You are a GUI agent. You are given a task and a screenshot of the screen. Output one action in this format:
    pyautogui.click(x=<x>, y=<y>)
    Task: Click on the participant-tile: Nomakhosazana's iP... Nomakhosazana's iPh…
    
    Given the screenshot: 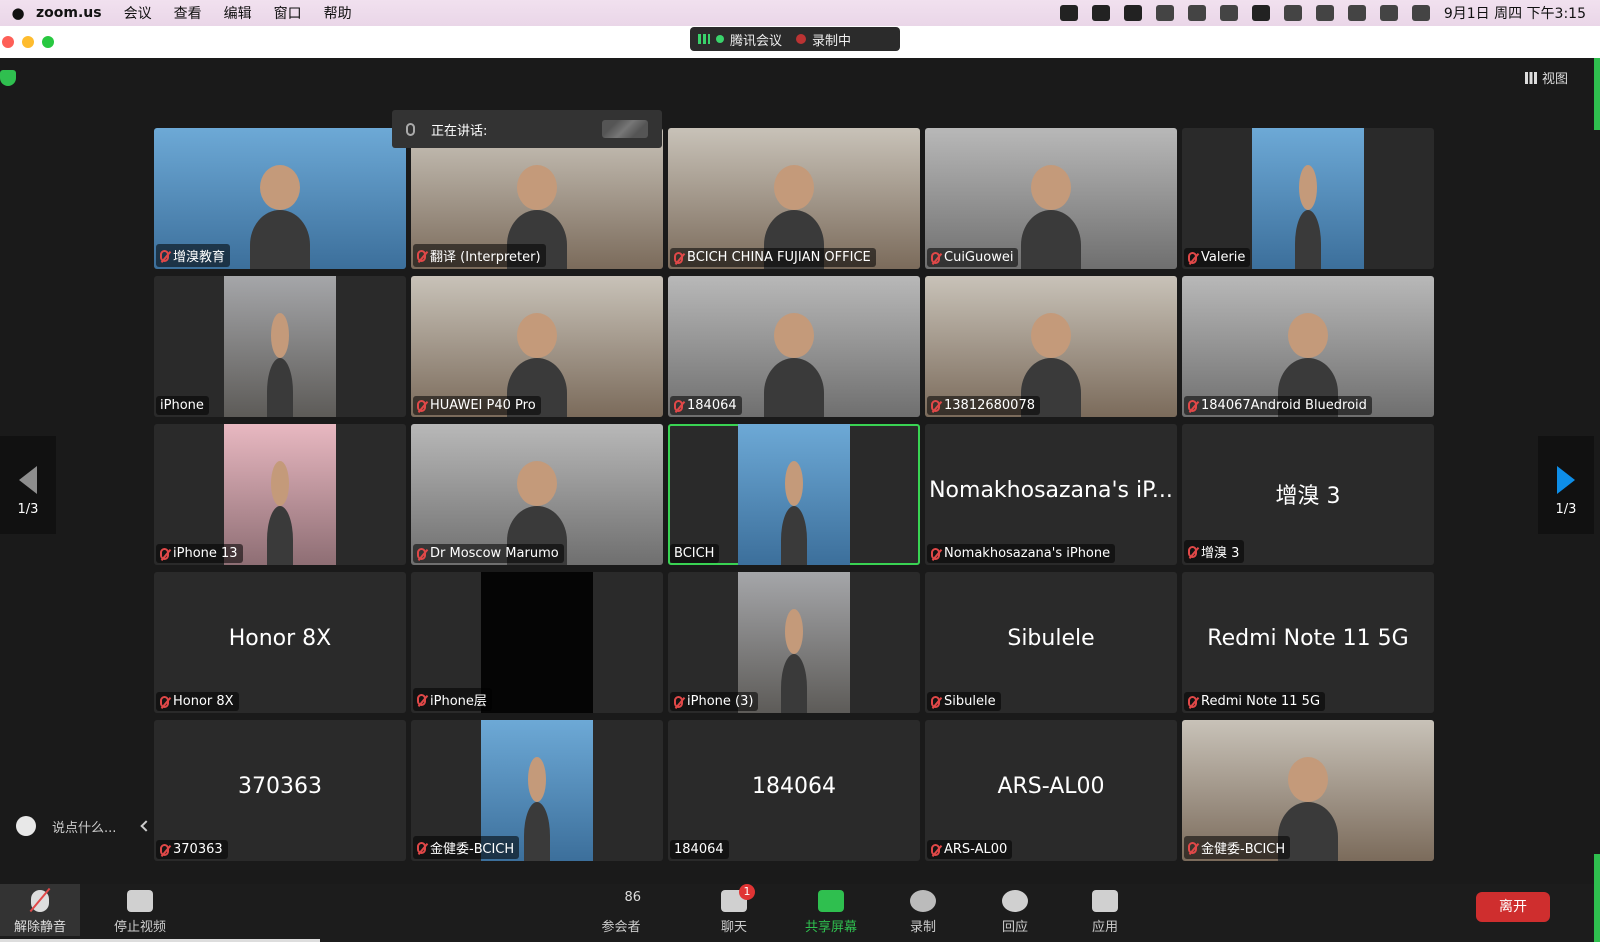 What is the action you would take?
    pyautogui.click(x=1051, y=494)
    